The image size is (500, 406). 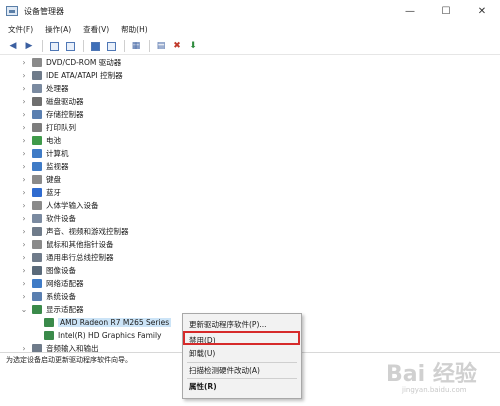 What do you see at coordinates (37, 101) in the screenshot?
I see `disk-drive-icon` at bounding box center [37, 101].